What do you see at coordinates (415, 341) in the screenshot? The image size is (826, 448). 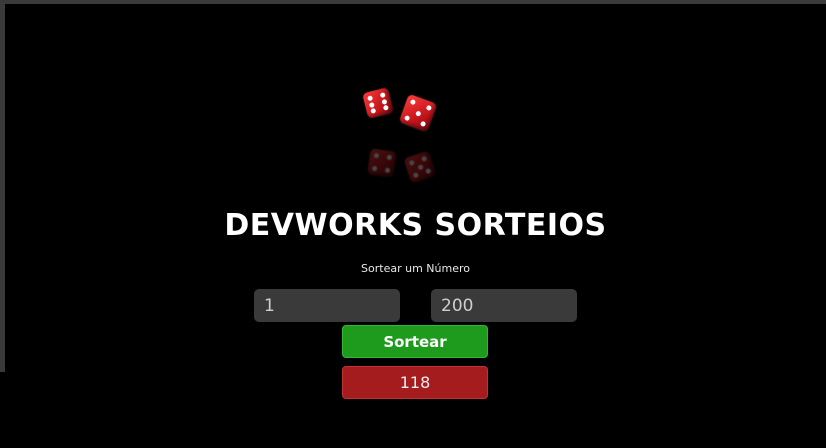 I see `draw-button: Sortear` at bounding box center [415, 341].